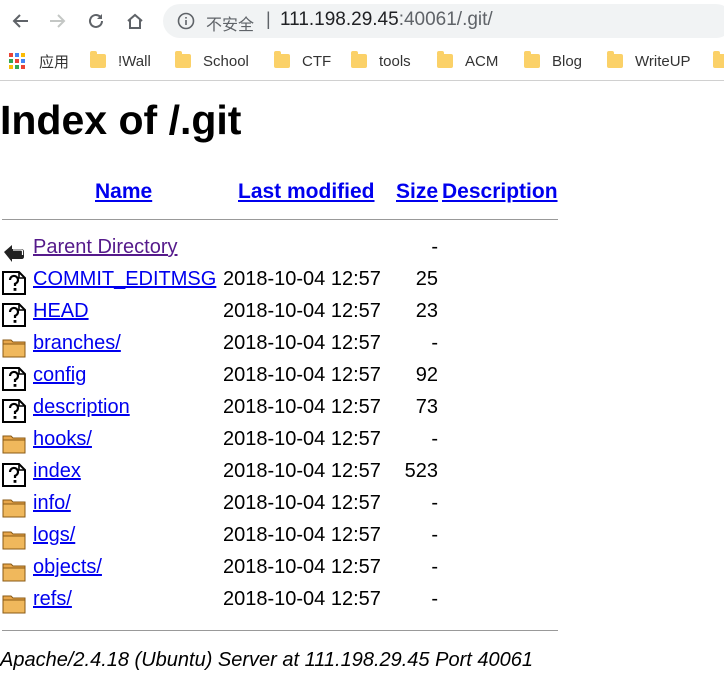 The width and height of the screenshot is (724, 690). I want to click on entry-link: refs/, so click(52, 599).